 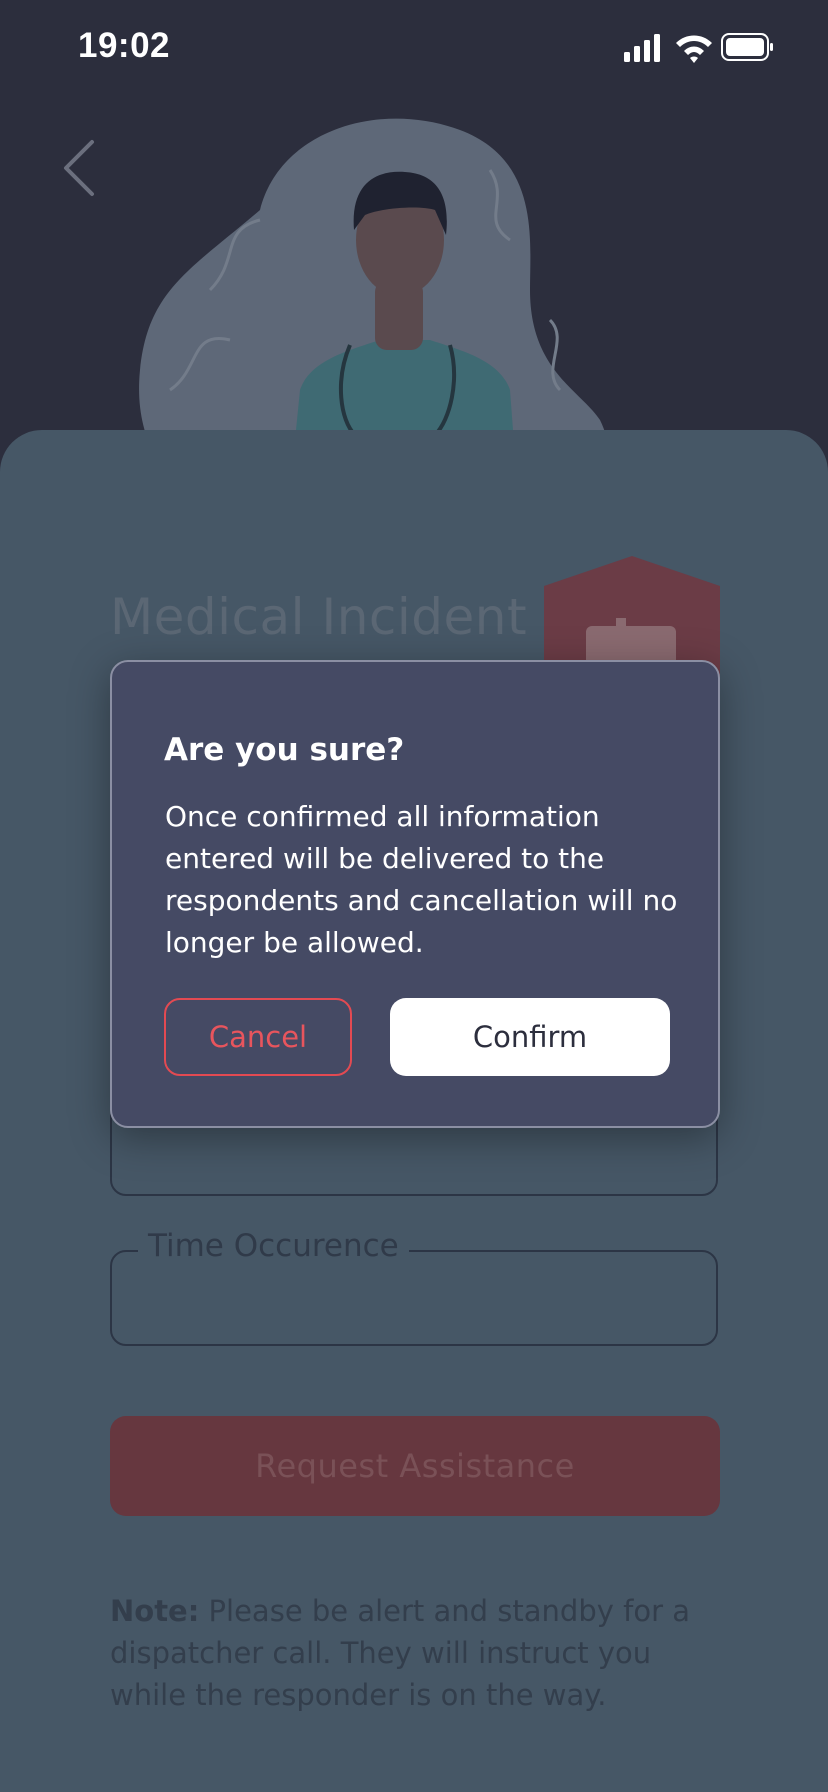 What do you see at coordinates (273, 1246) in the screenshot?
I see `time-occurence-label: Time Occurence` at bounding box center [273, 1246].